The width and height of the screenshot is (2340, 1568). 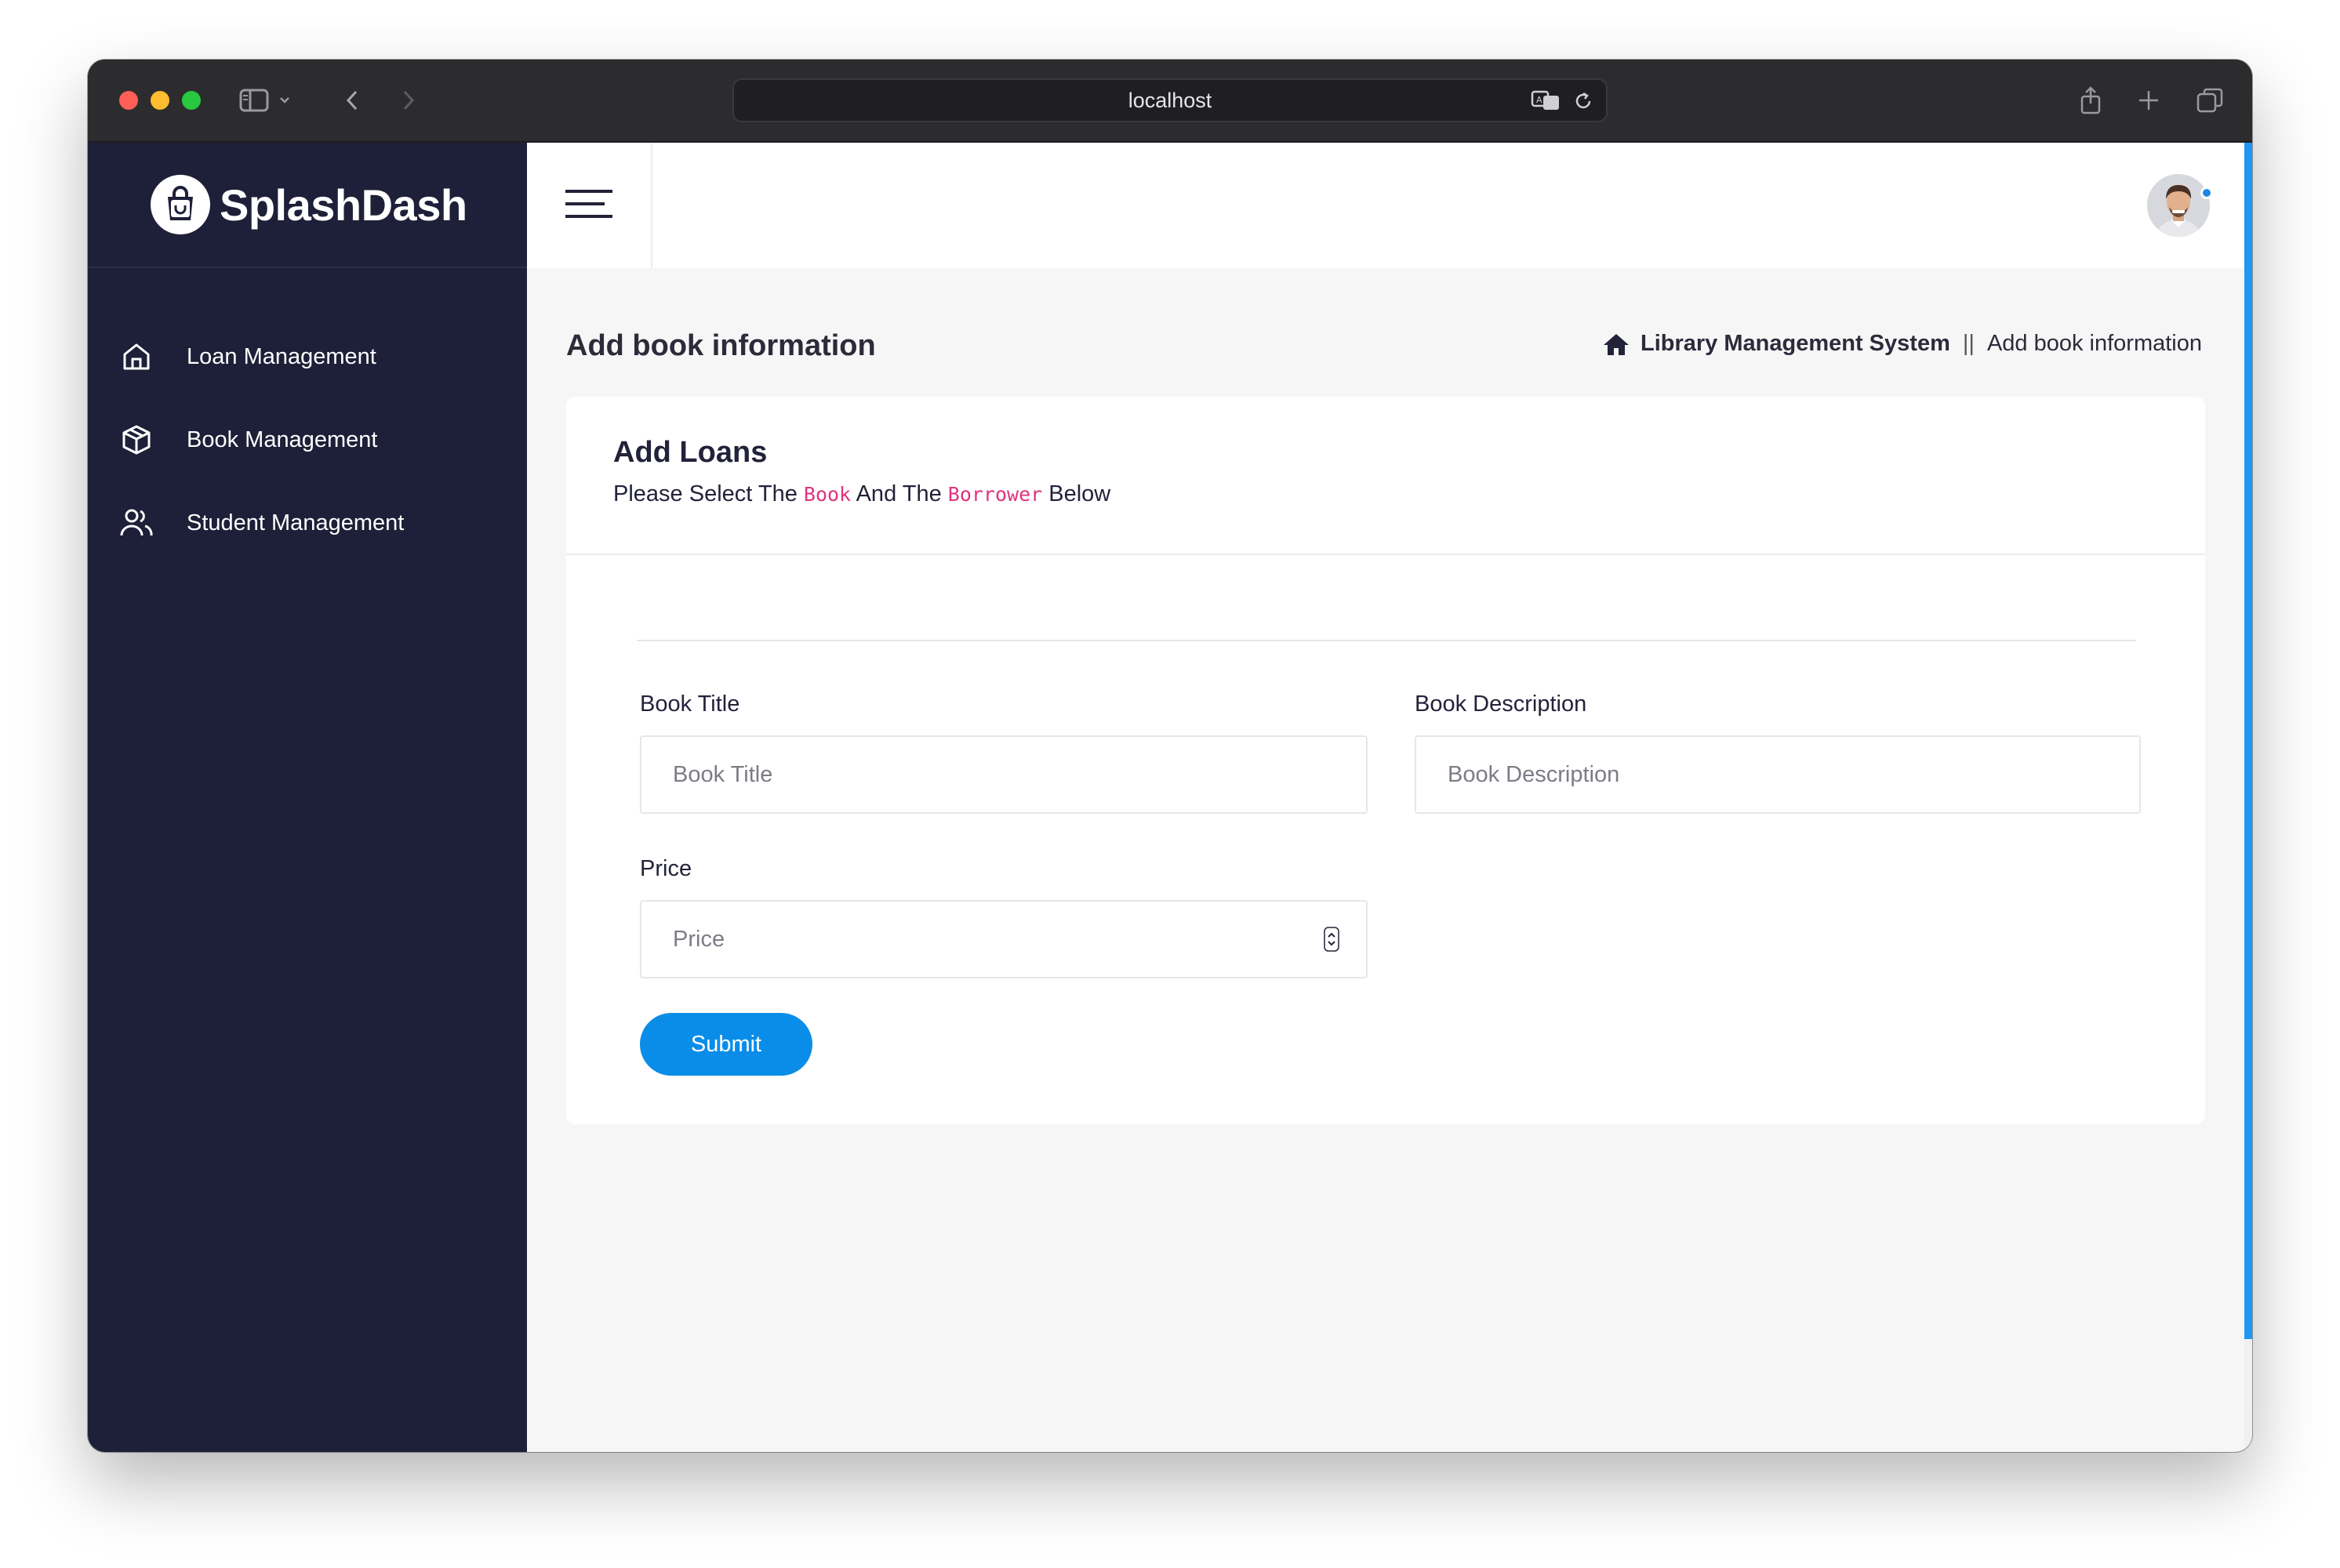 What do you see at coordinates (191, 100) in the screenshot?
I see `maximize-window-button` at bounding box center [191, 100].